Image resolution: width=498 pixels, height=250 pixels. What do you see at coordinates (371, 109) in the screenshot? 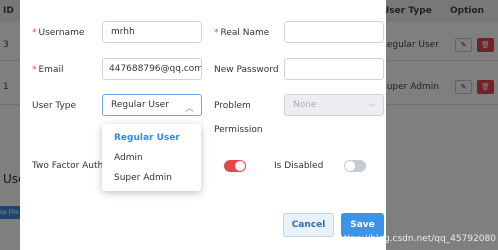
I see `chevron-down-icon: ﹀` at bounding box center [371, 109].